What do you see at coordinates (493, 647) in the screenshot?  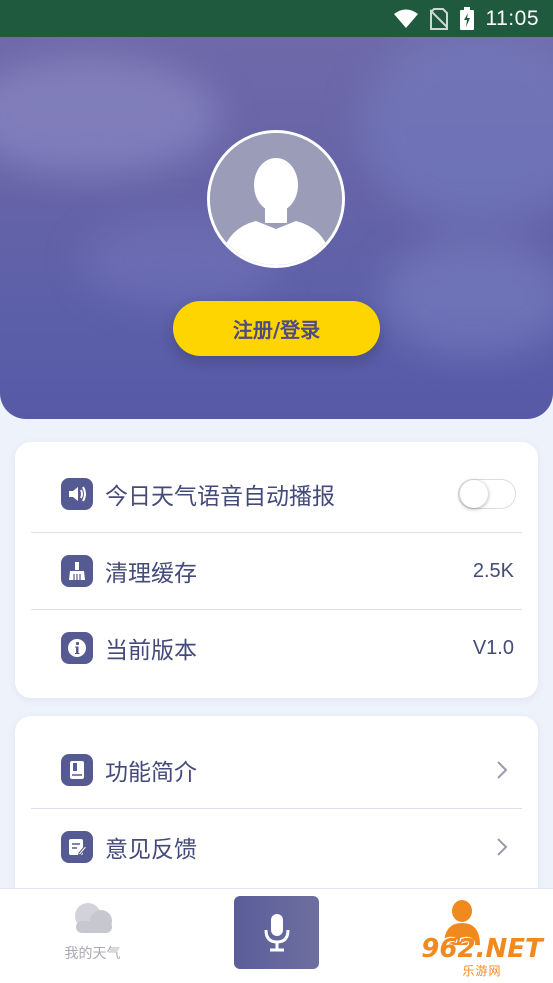 I see `version-value: V1.0` at bounding box center [493, 647].